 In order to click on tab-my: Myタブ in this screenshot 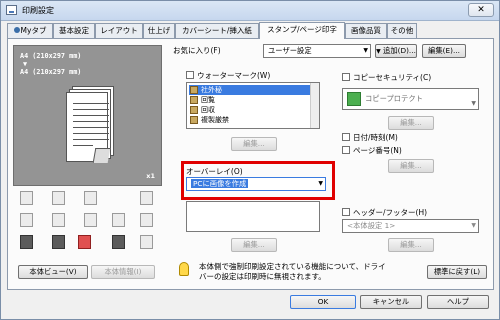, I will do `click(30, 30)`.